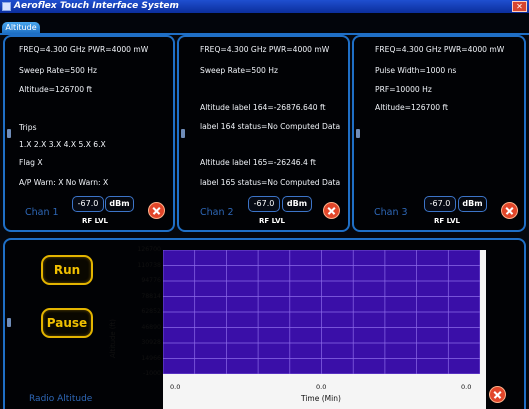  Describe the element at coordinates (61, 399) in the screenshot. I see `section-label: Radio Altitude` at that location.